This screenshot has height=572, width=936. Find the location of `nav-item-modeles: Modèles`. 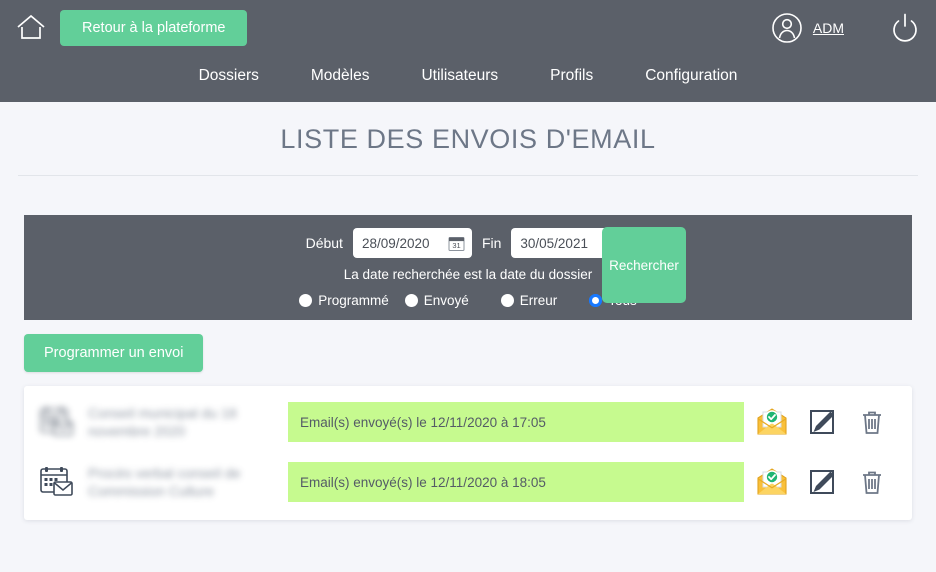

nav-item-modeles: Modèles is located at coordinates (340, 76).